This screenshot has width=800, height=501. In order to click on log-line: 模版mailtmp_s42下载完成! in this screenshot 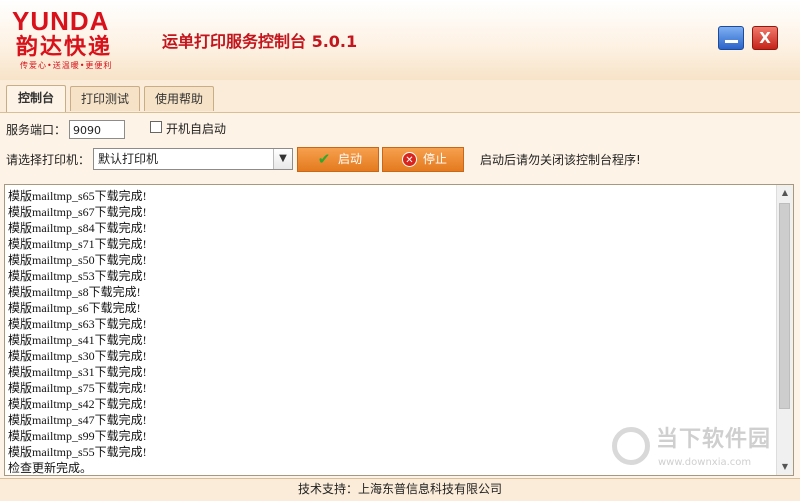, I will do `click(77, 404)`.